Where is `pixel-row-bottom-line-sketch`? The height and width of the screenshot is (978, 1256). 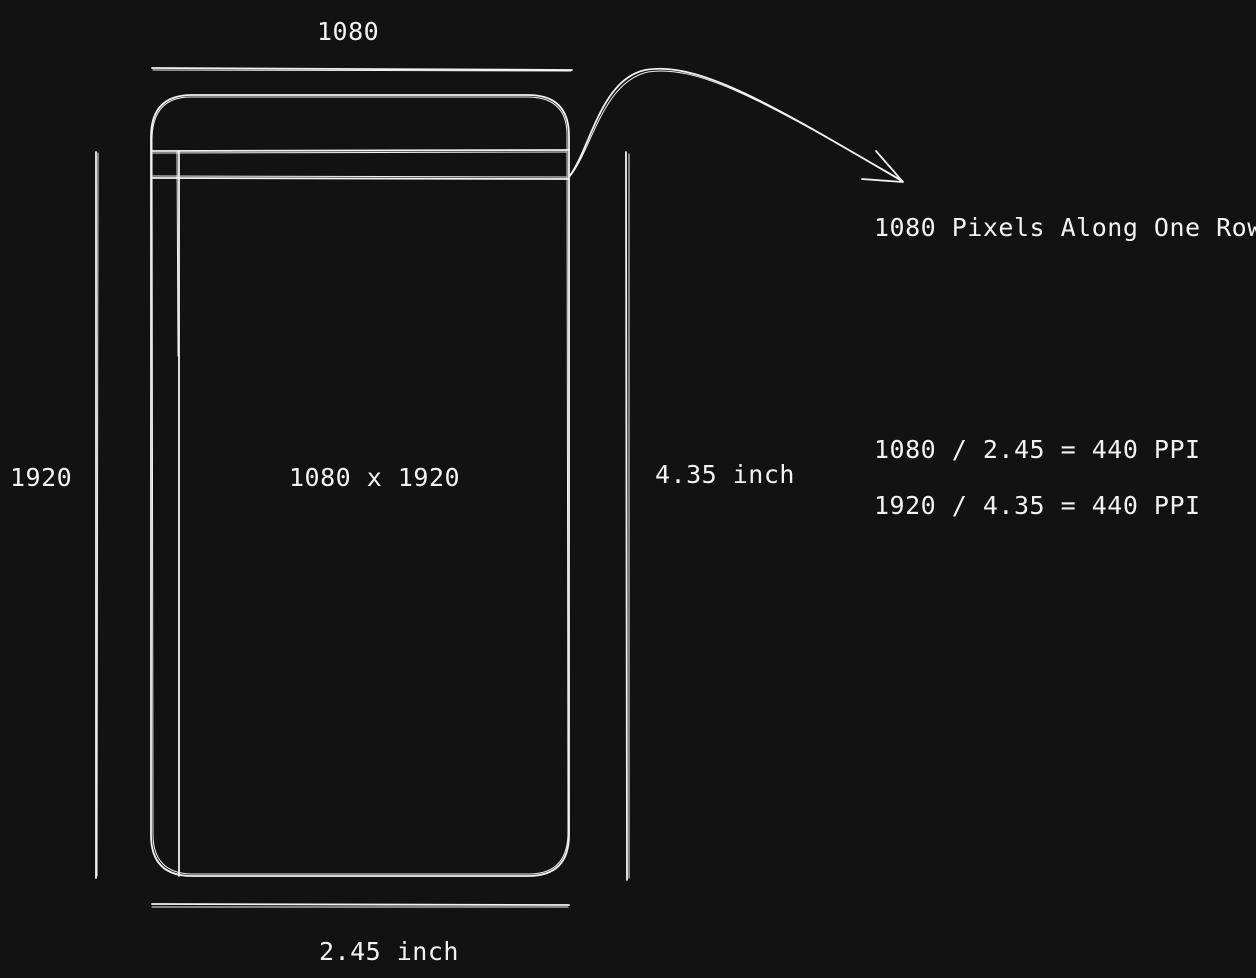
pixel-row-bottom-line-sketch is located at coordinates (360, 176).